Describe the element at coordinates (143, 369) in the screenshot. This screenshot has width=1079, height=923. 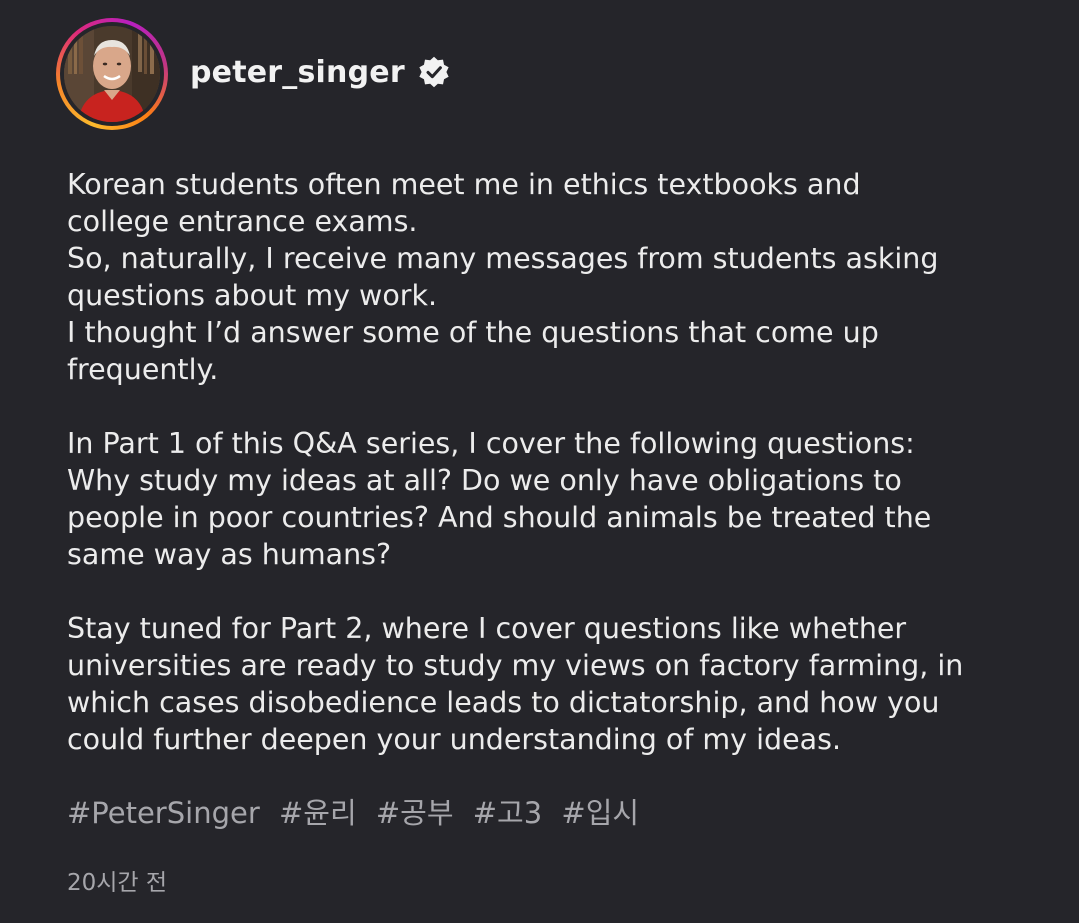
I see `caption-line: frequently.` at that location.